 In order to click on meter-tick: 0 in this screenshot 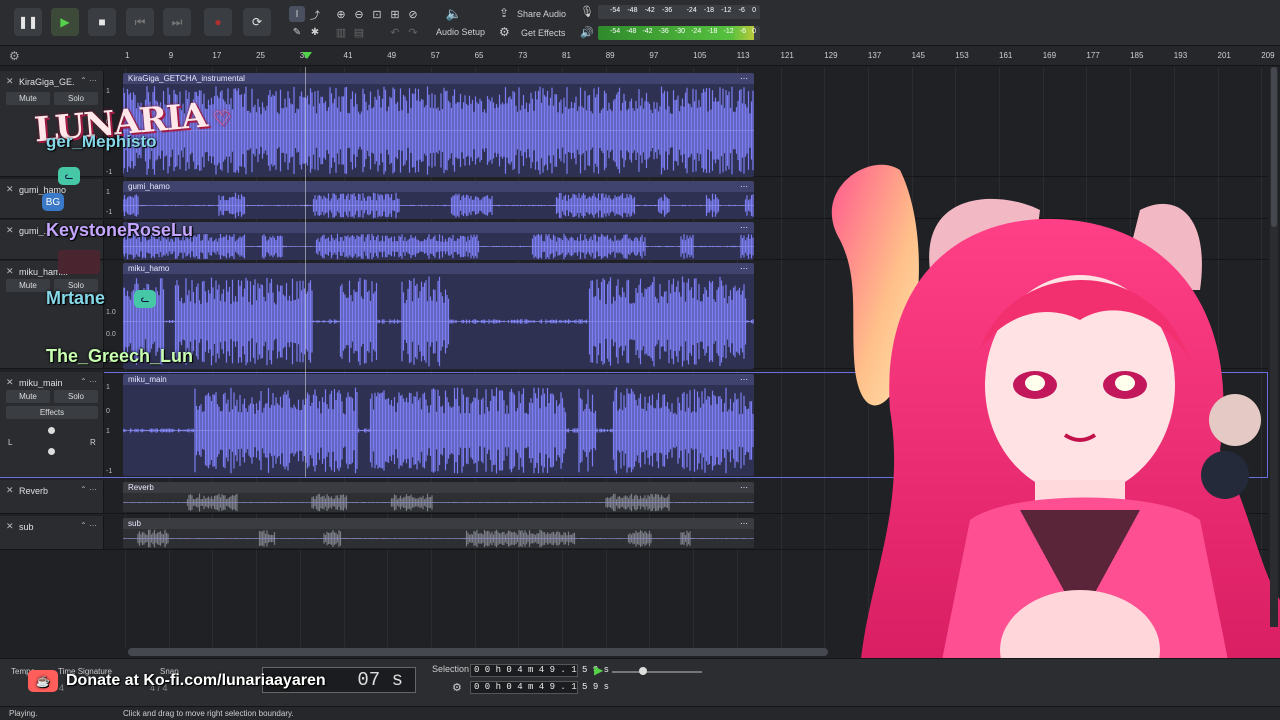, I will do `click(754, 31)`.